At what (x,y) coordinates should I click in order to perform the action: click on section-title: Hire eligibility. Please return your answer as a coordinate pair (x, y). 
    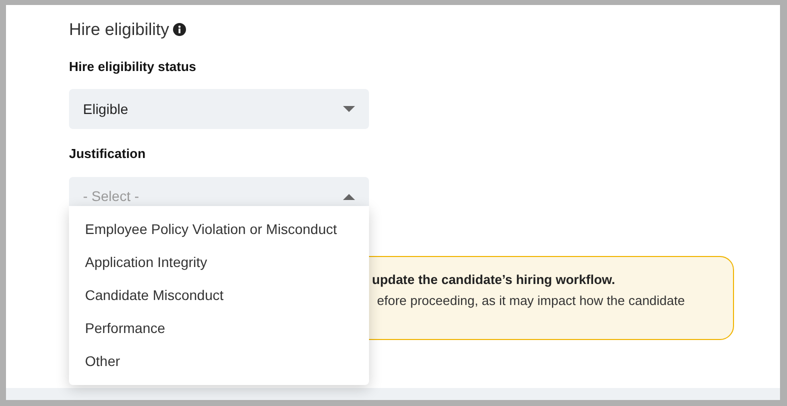
    Looking at the image, I should click on (119, 30).